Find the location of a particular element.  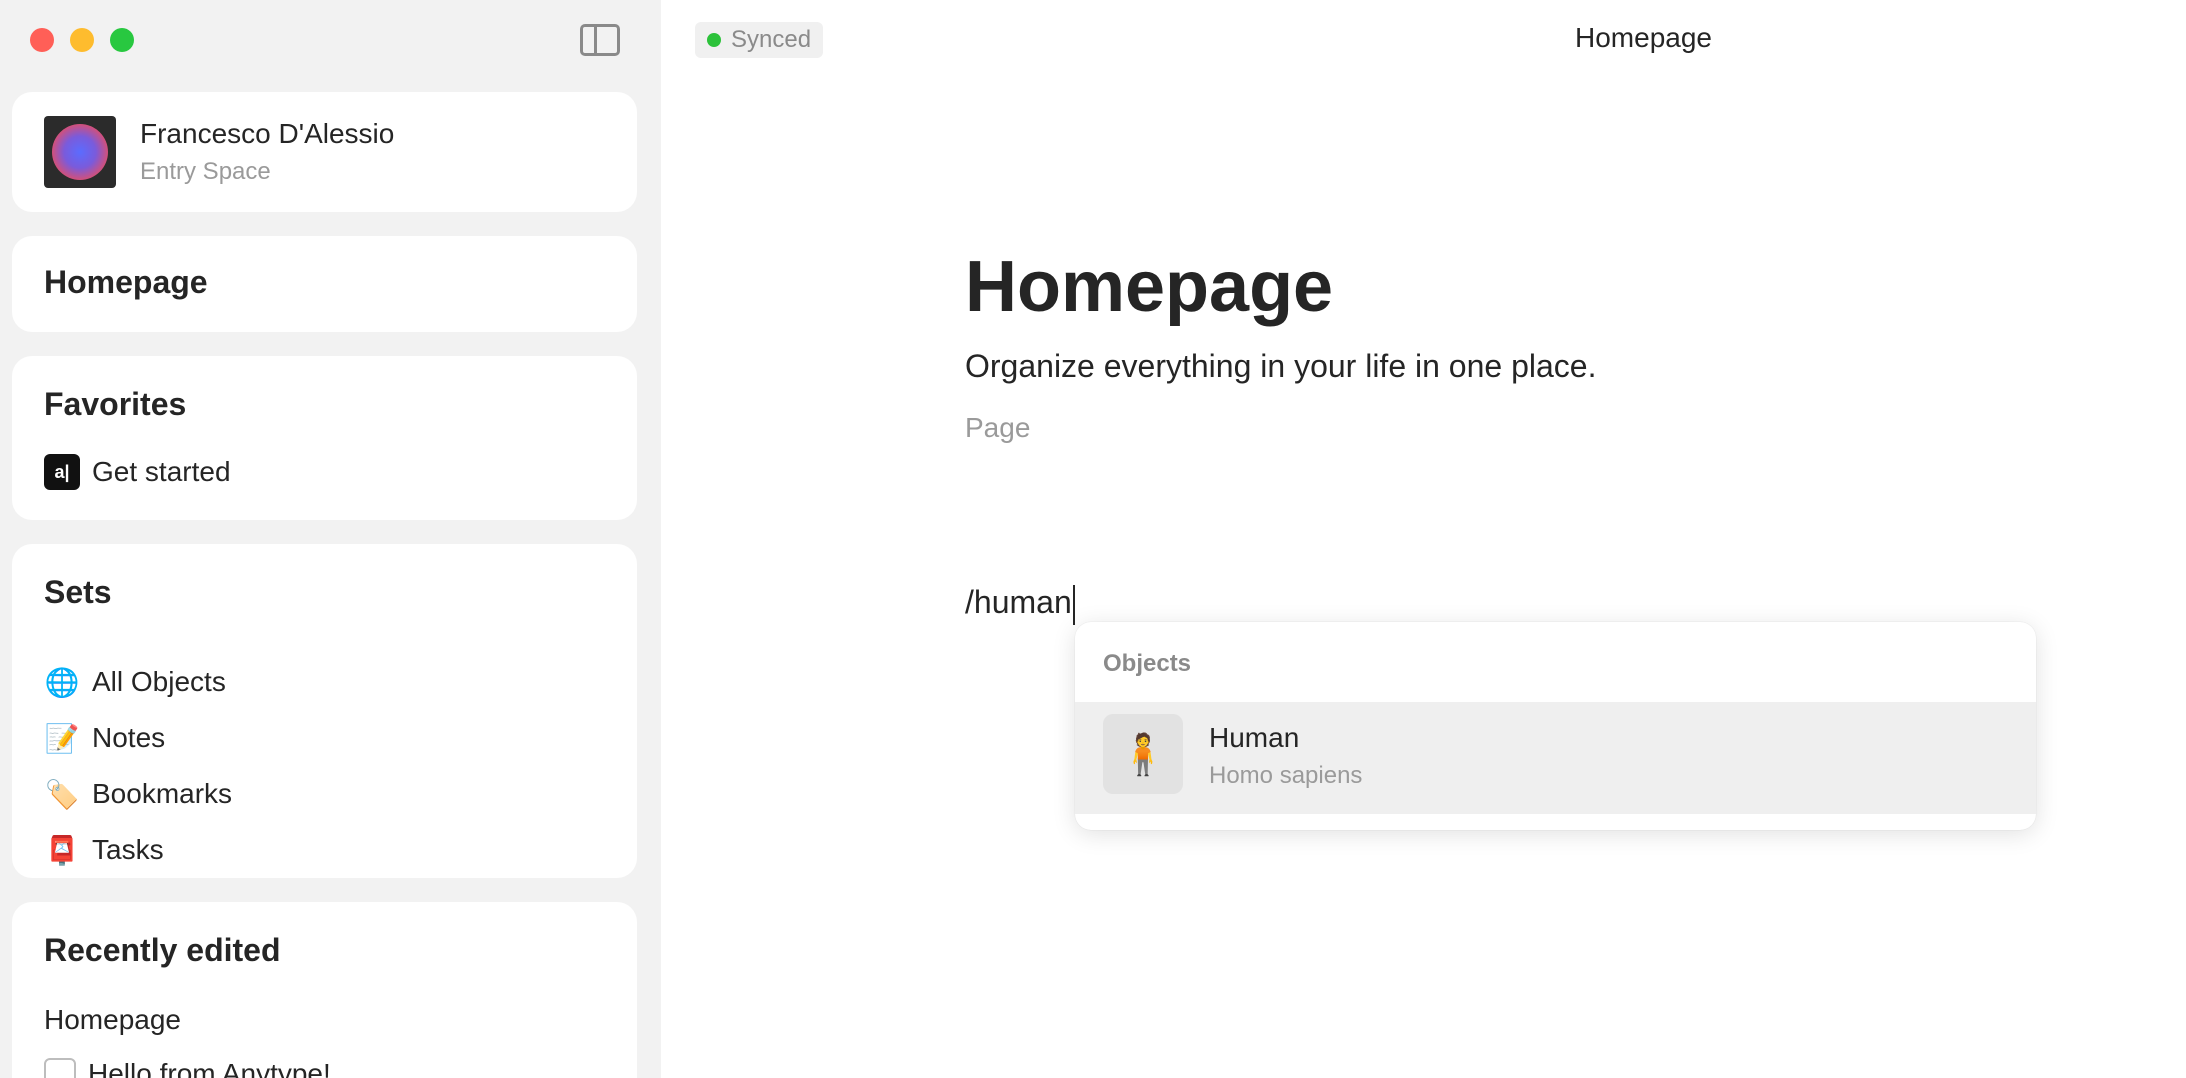

sidebar-item-all-objects: 🌐 All Objects is located at coordinates (135, 682).